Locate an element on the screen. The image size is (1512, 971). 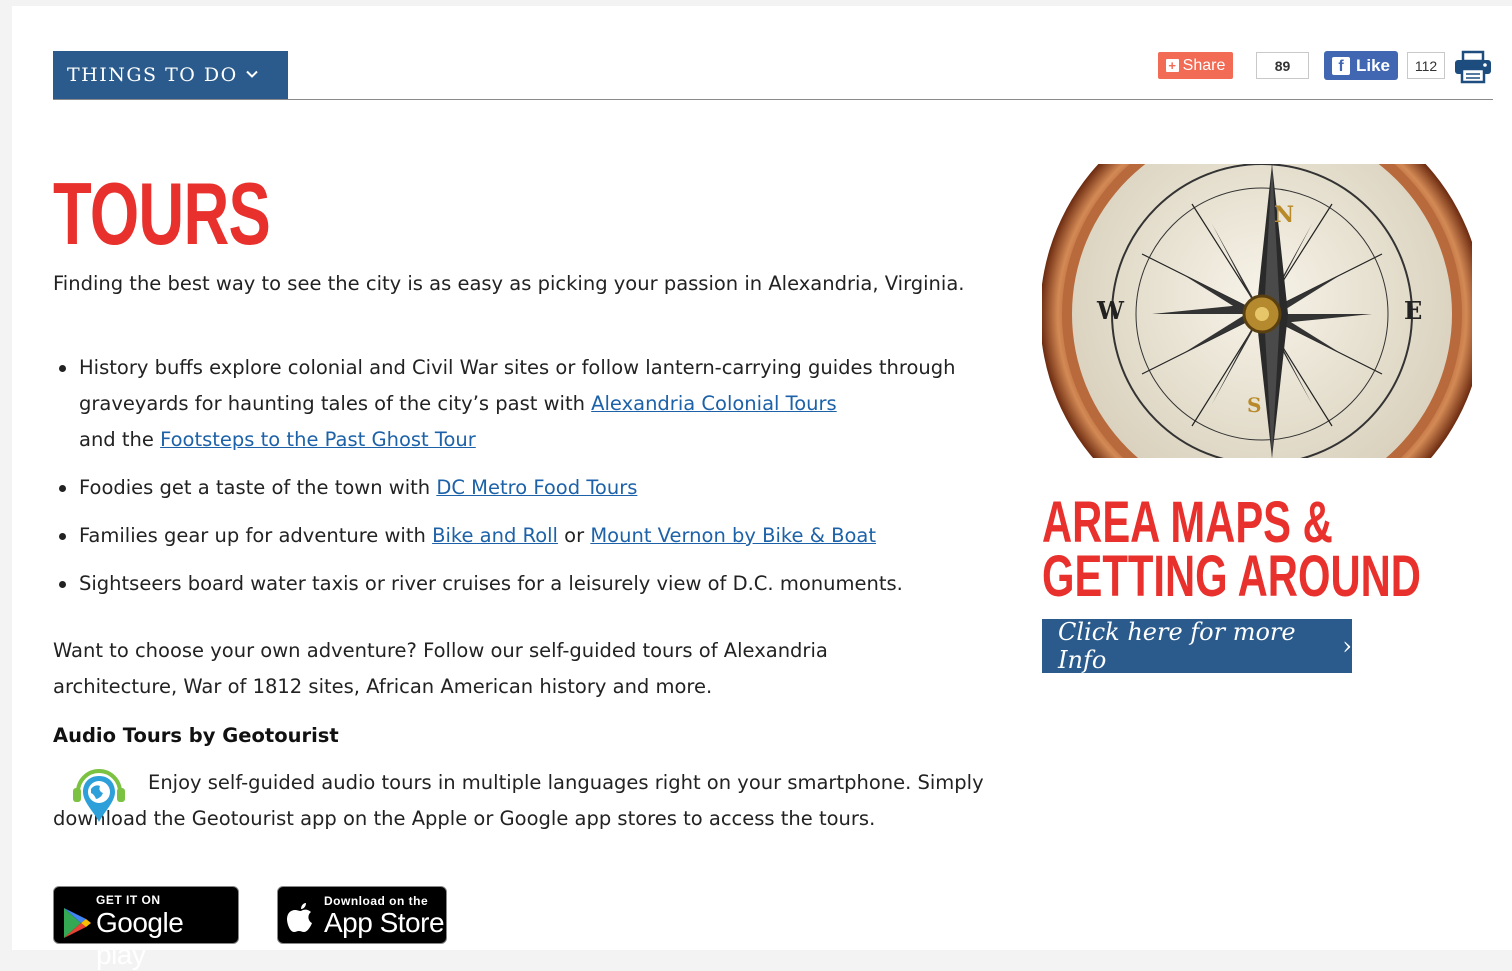
chevron-down-icon is located at coordinates (252, 75).